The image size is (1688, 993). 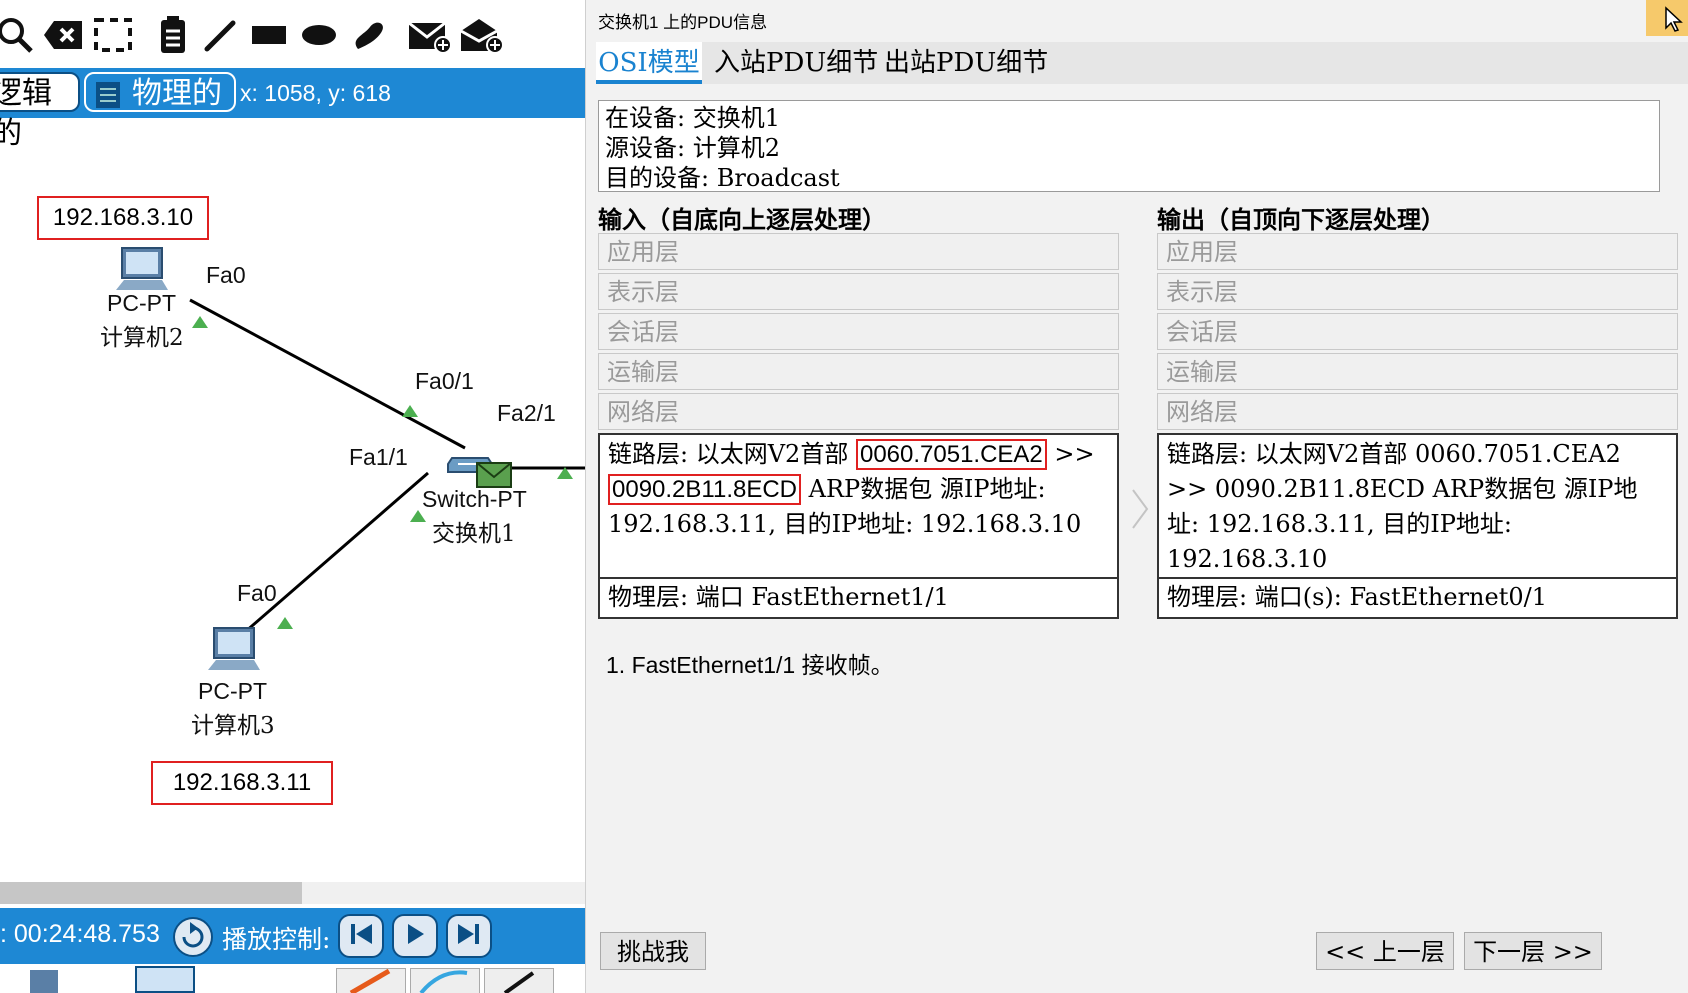 I want to click on workspace-mode-bar: 逻辑的 物理的 x: 1058, y: 618, so click(x=292, y=109).